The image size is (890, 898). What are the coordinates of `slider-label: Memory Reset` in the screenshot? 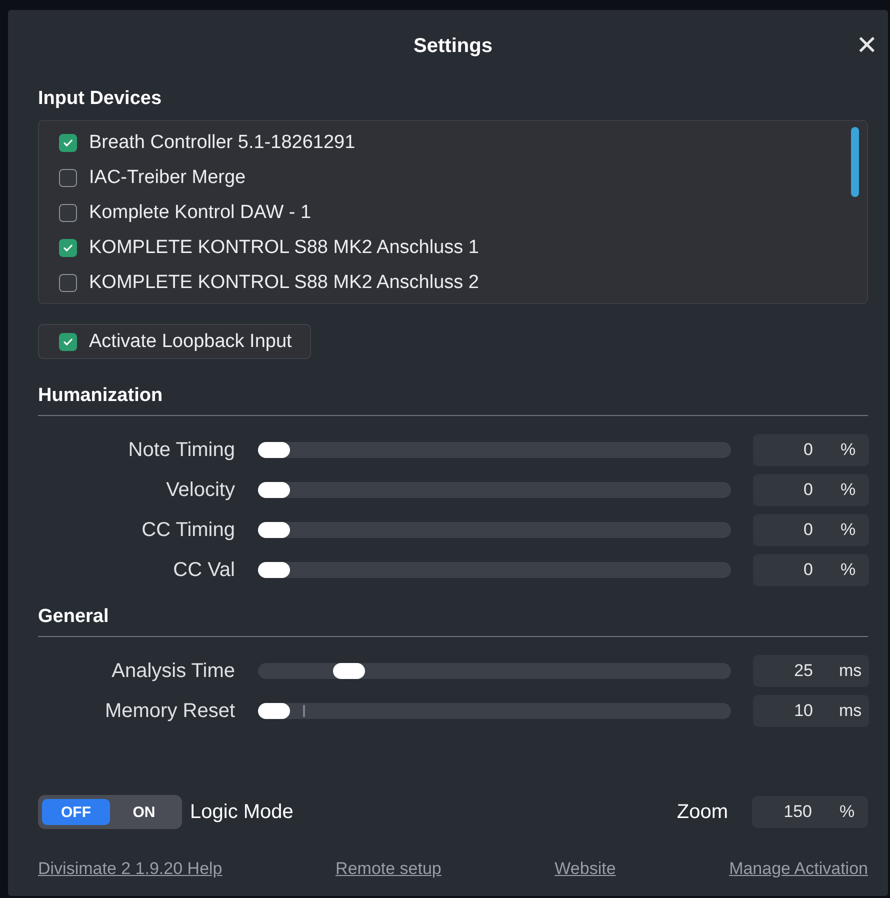 It's located at (169, 711).